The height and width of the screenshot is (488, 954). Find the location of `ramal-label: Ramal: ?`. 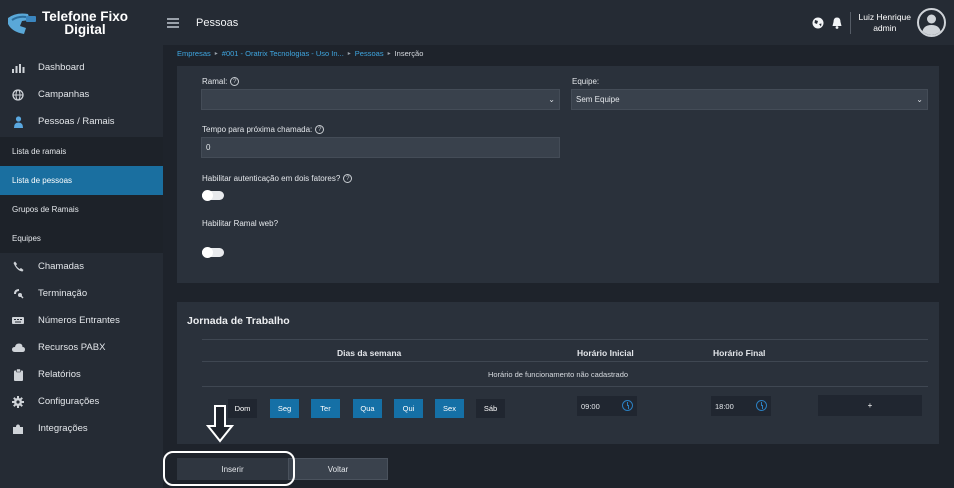

ramal-label: Ramal: ? is located at coordinates (221, 81).